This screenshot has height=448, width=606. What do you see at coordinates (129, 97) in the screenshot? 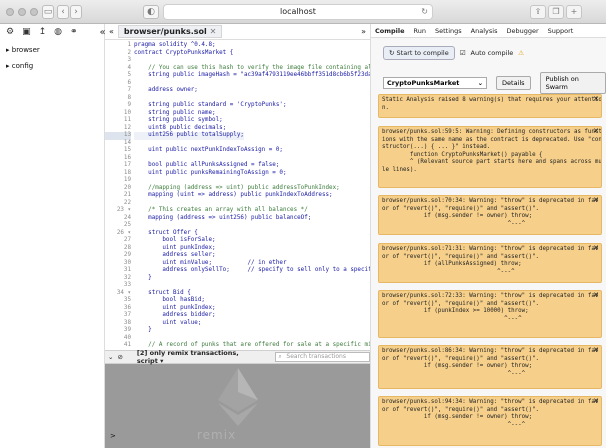
I see `line-number: 8` at bounding box center [129, 97].